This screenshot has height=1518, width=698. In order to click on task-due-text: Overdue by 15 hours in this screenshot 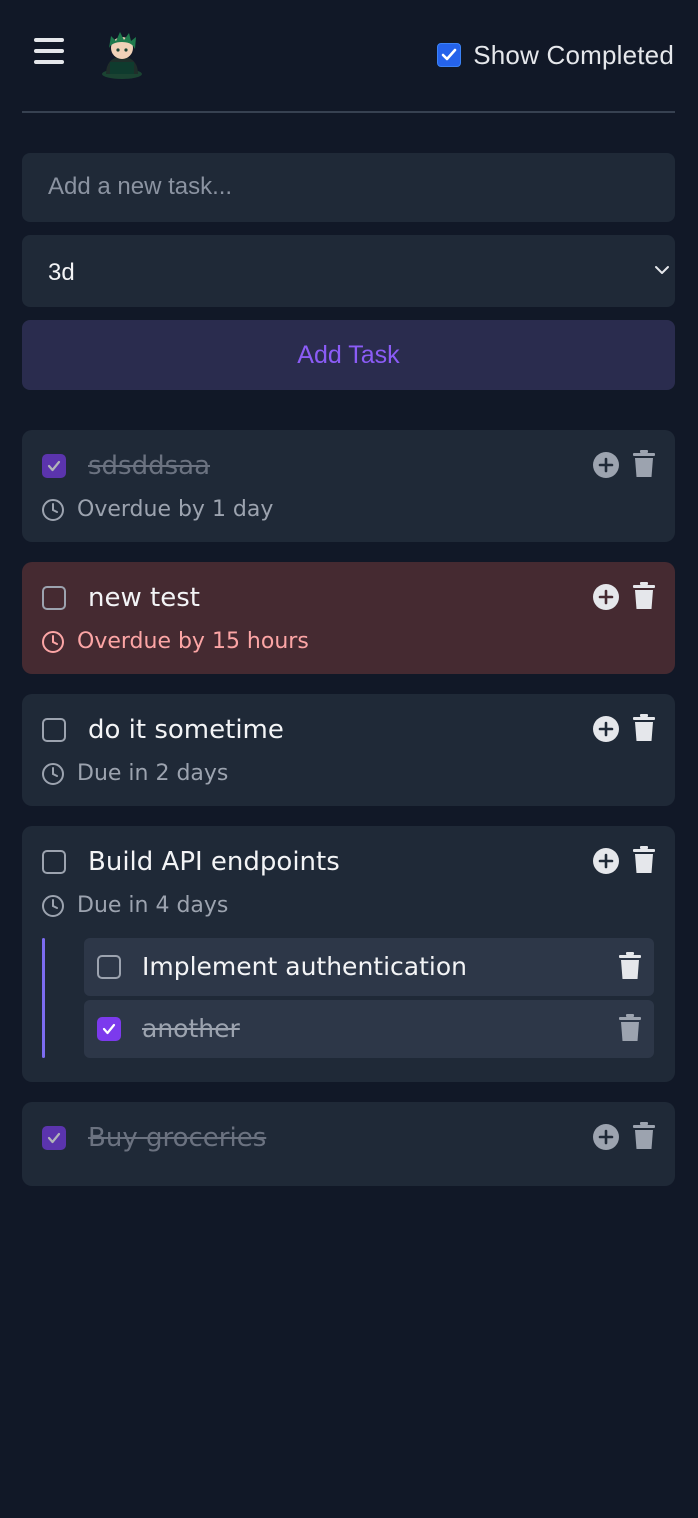, I will do `click(193, 641)`.